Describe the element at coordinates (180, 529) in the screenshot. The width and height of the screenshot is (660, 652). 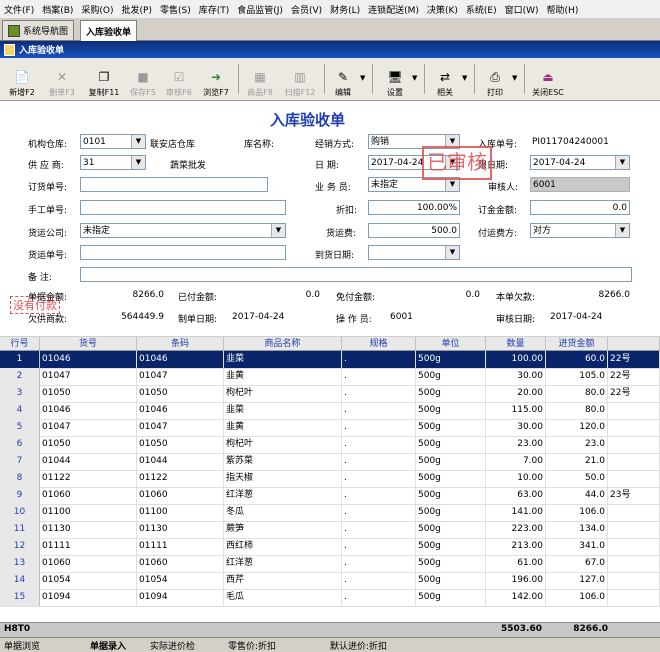
I see `barcode: 01130` at that location.